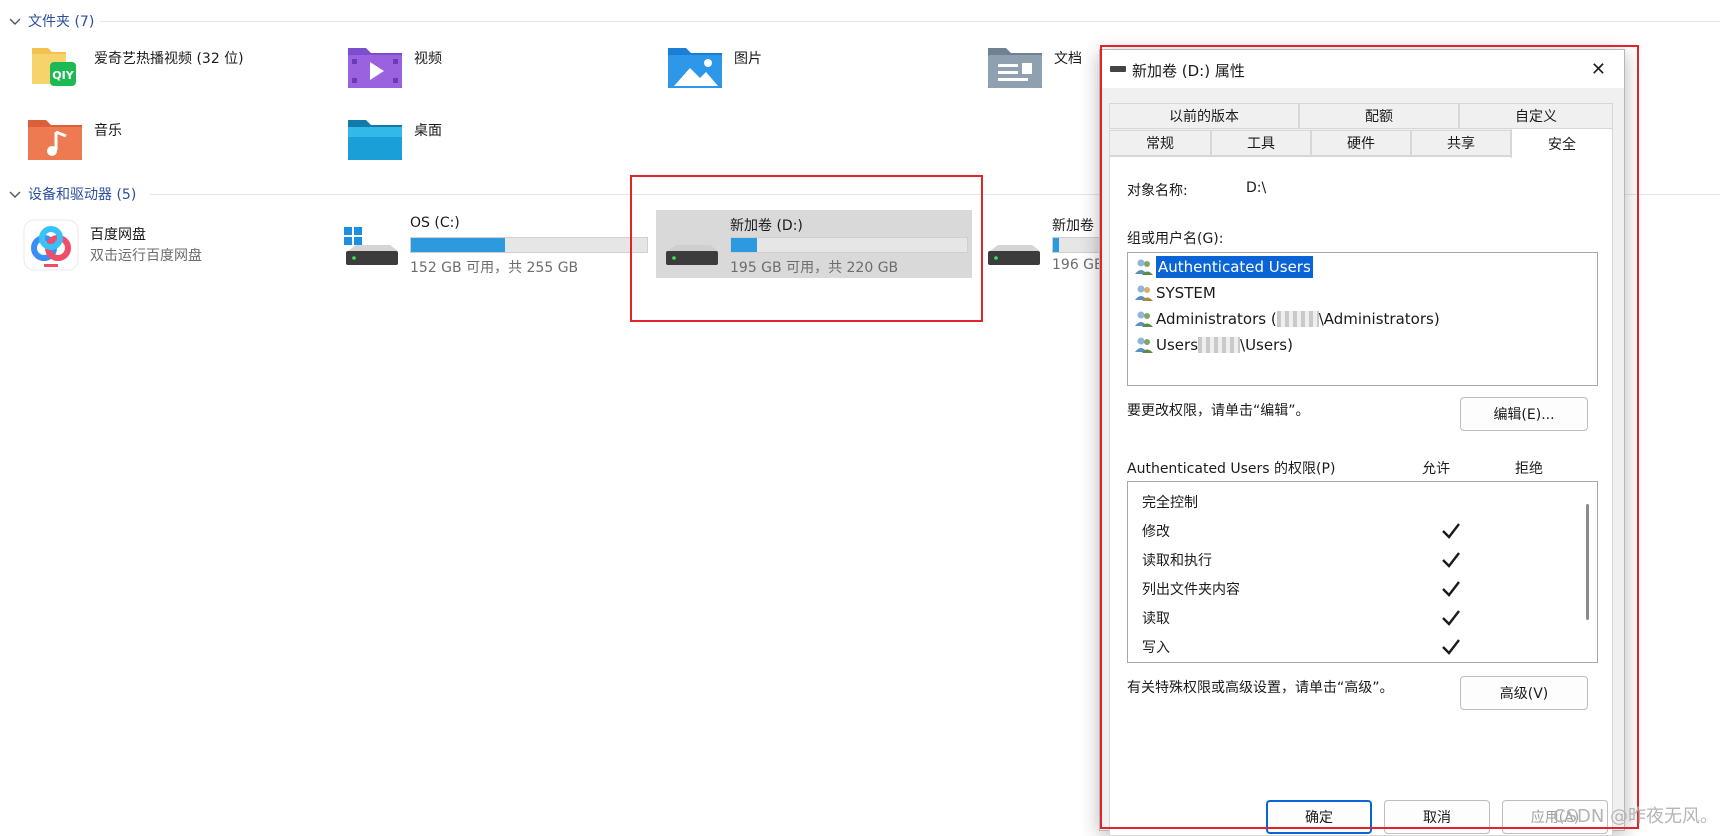  What do you see at coordinates (1015, 68) in the screenshot?
I see `documents-folder-icon` at bounding box center [1015, 68].